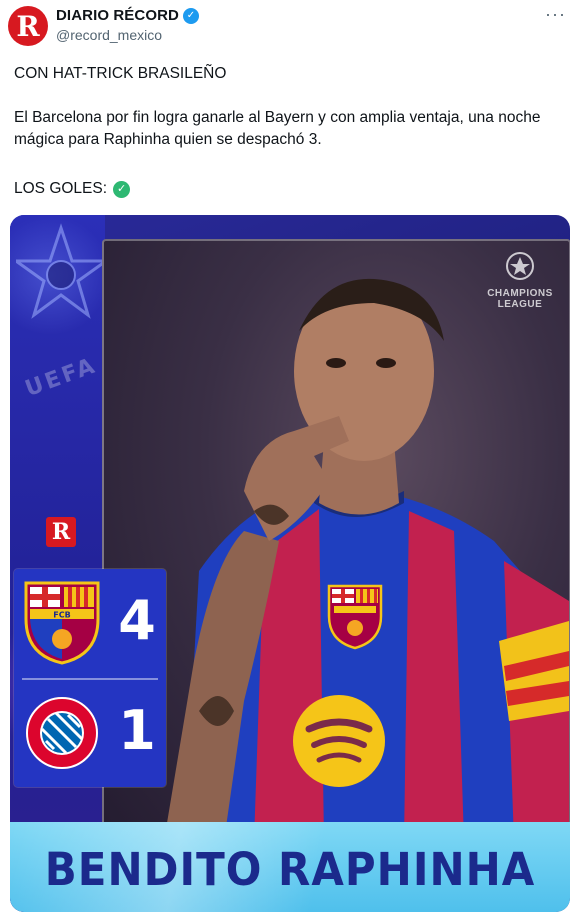 The width and height of the screenshot is (584, 918). I want to click on cl-logo-line-2: LEAGUE, so click(520, 304).